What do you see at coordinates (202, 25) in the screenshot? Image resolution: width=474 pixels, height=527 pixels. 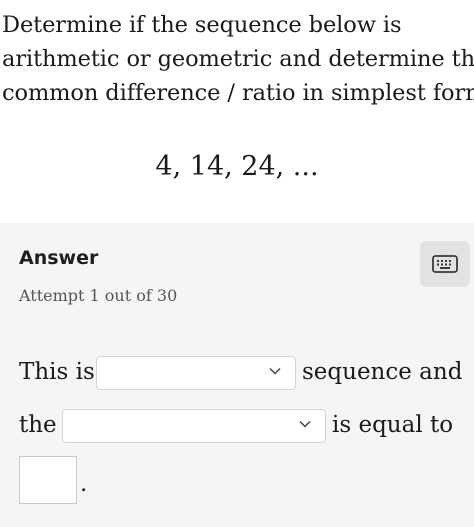 I see `question-line-1: Determine if the sequence below is` at bounding box center [202, 25].